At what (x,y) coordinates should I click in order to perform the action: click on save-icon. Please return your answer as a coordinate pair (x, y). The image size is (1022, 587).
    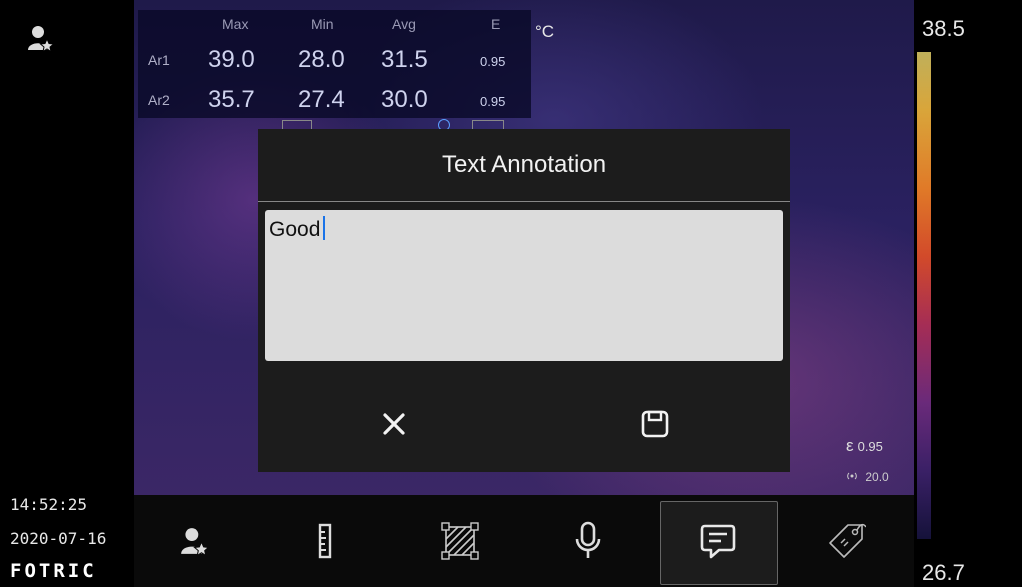
    Looking at the image, I should click on (655, 424).